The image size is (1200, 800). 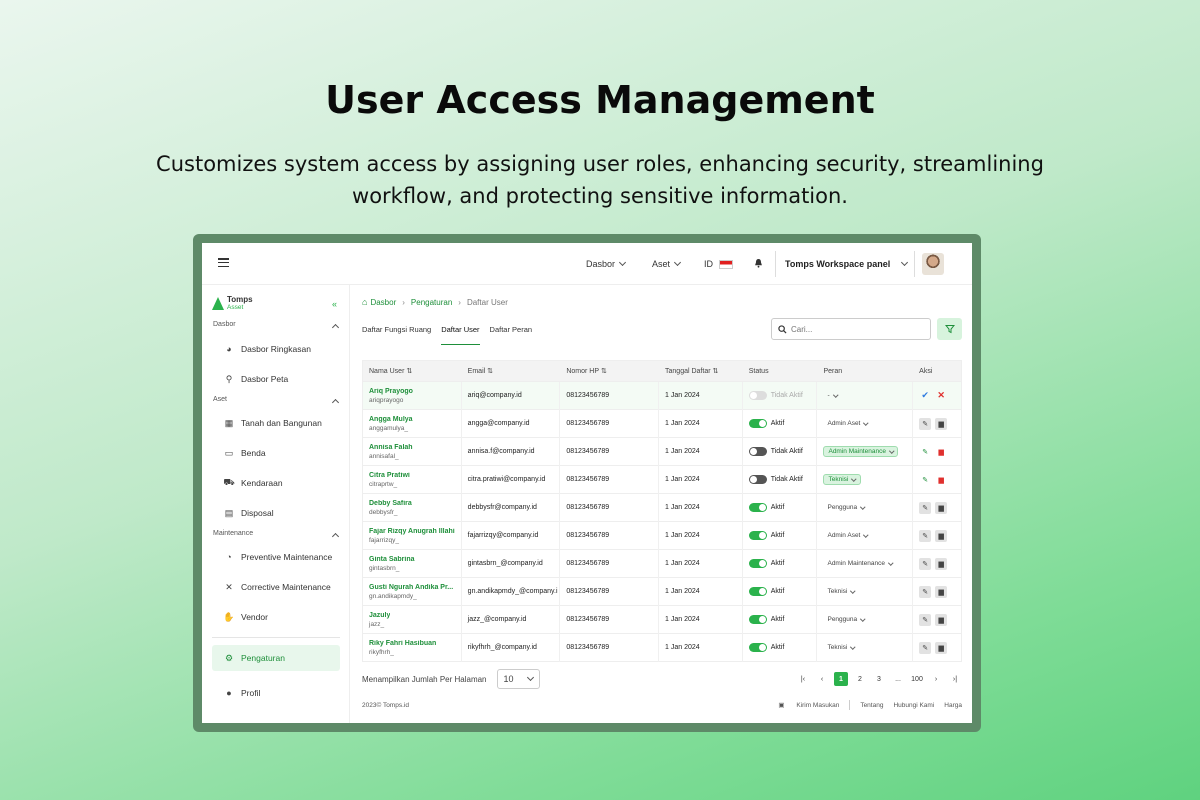 I want to click on nav-dasbor-dropdown: Dasbor, so click(x=606, y=264).